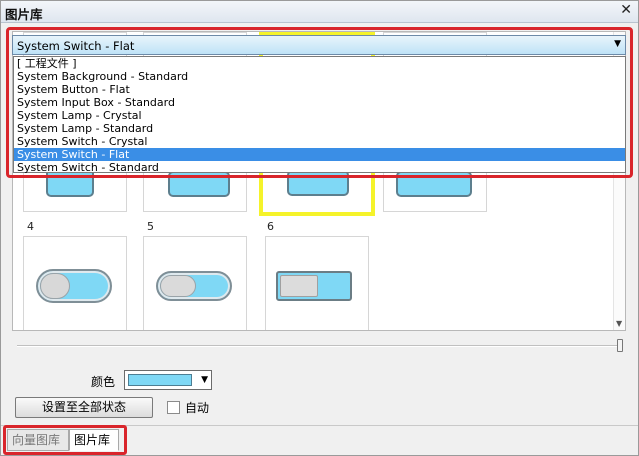  I want to click on horizontal-scrollbar, so click(320, 345).